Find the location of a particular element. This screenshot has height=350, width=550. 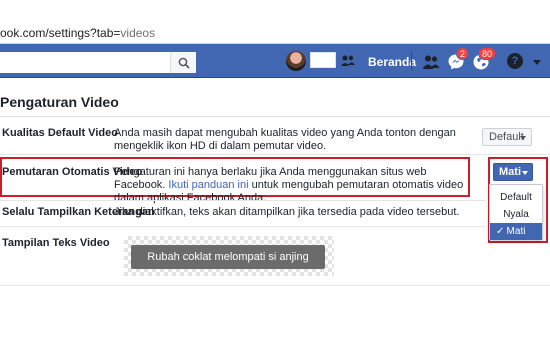

profile-name-button is located at coordinates (323, 60).